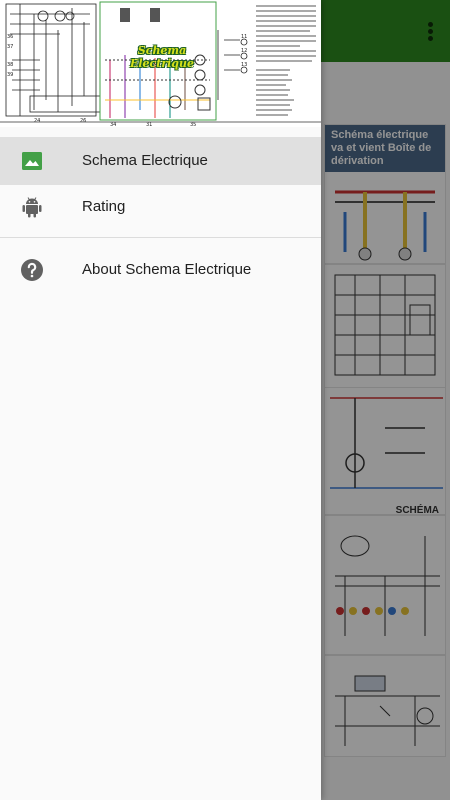 The width and height of the screenshot is (450, 800). I want to click on svg-text: 26, so click(83, 121).